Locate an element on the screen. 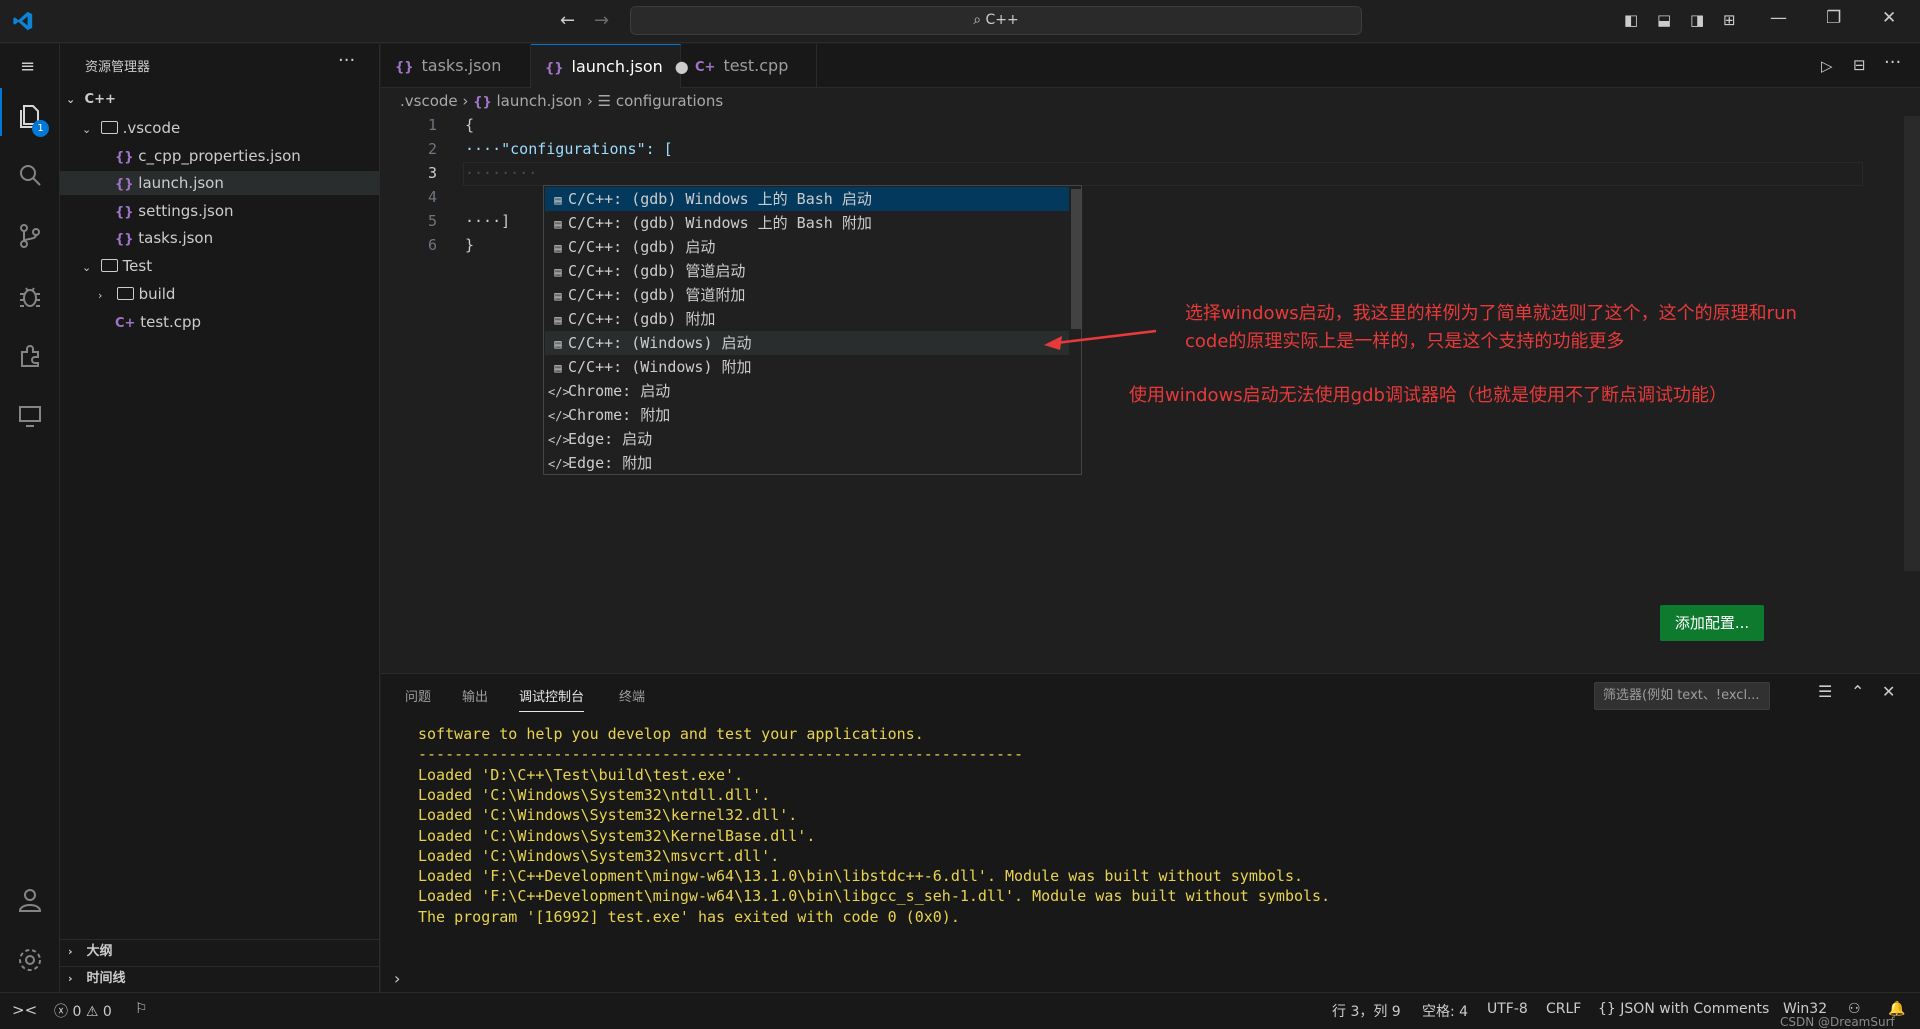 This screenshot has height=1029, width=1920. extensions-icon is located at coordinates (30, 356).